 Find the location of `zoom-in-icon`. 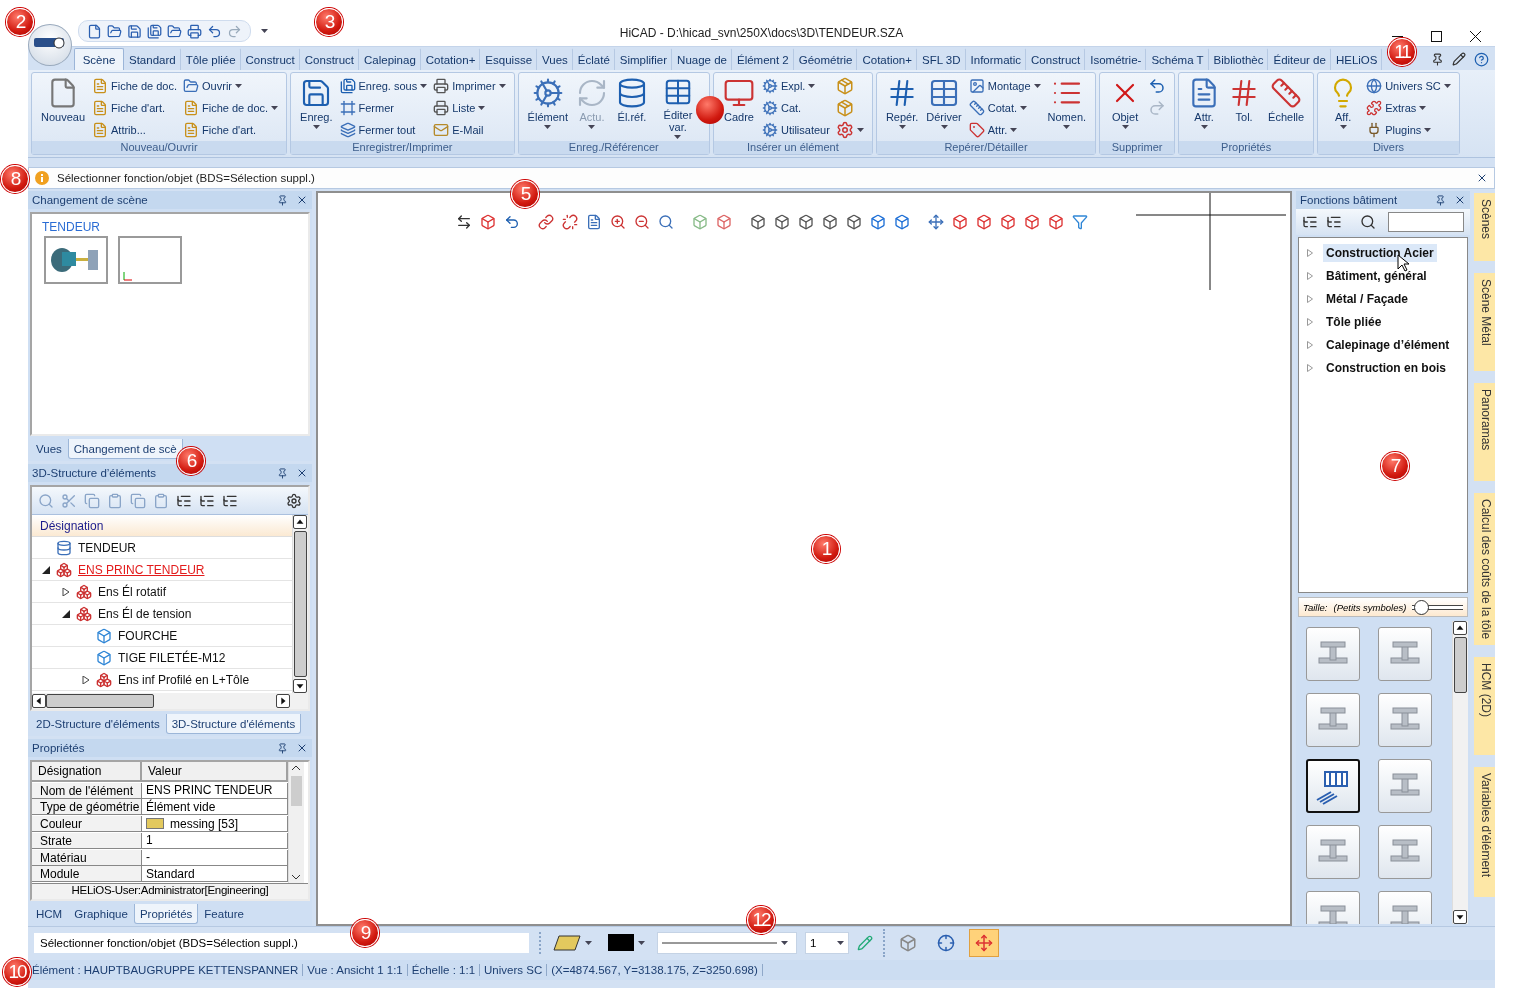

zoom-in-icon is located at coordinates (618, 222).